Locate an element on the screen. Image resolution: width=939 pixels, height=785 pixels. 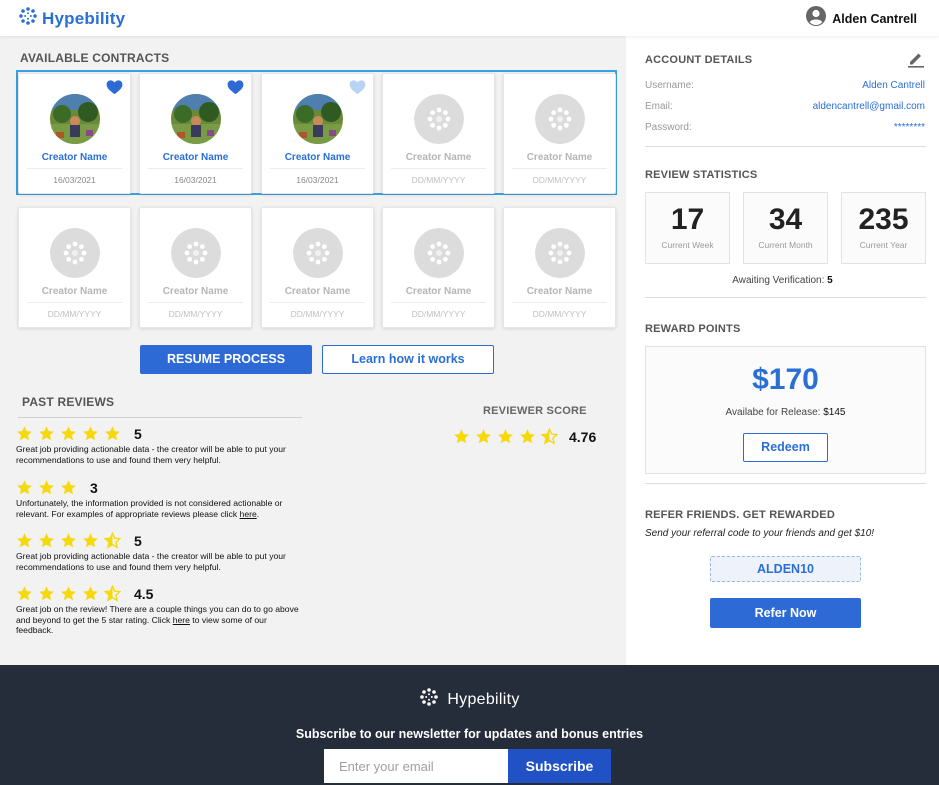
awaiting-verification: Awaiting Verification: 5 is located at coordinates (782, 280).